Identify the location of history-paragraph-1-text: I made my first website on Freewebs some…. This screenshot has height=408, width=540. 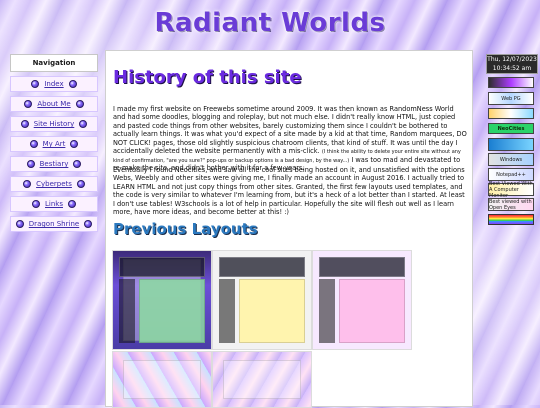
(290, 130).